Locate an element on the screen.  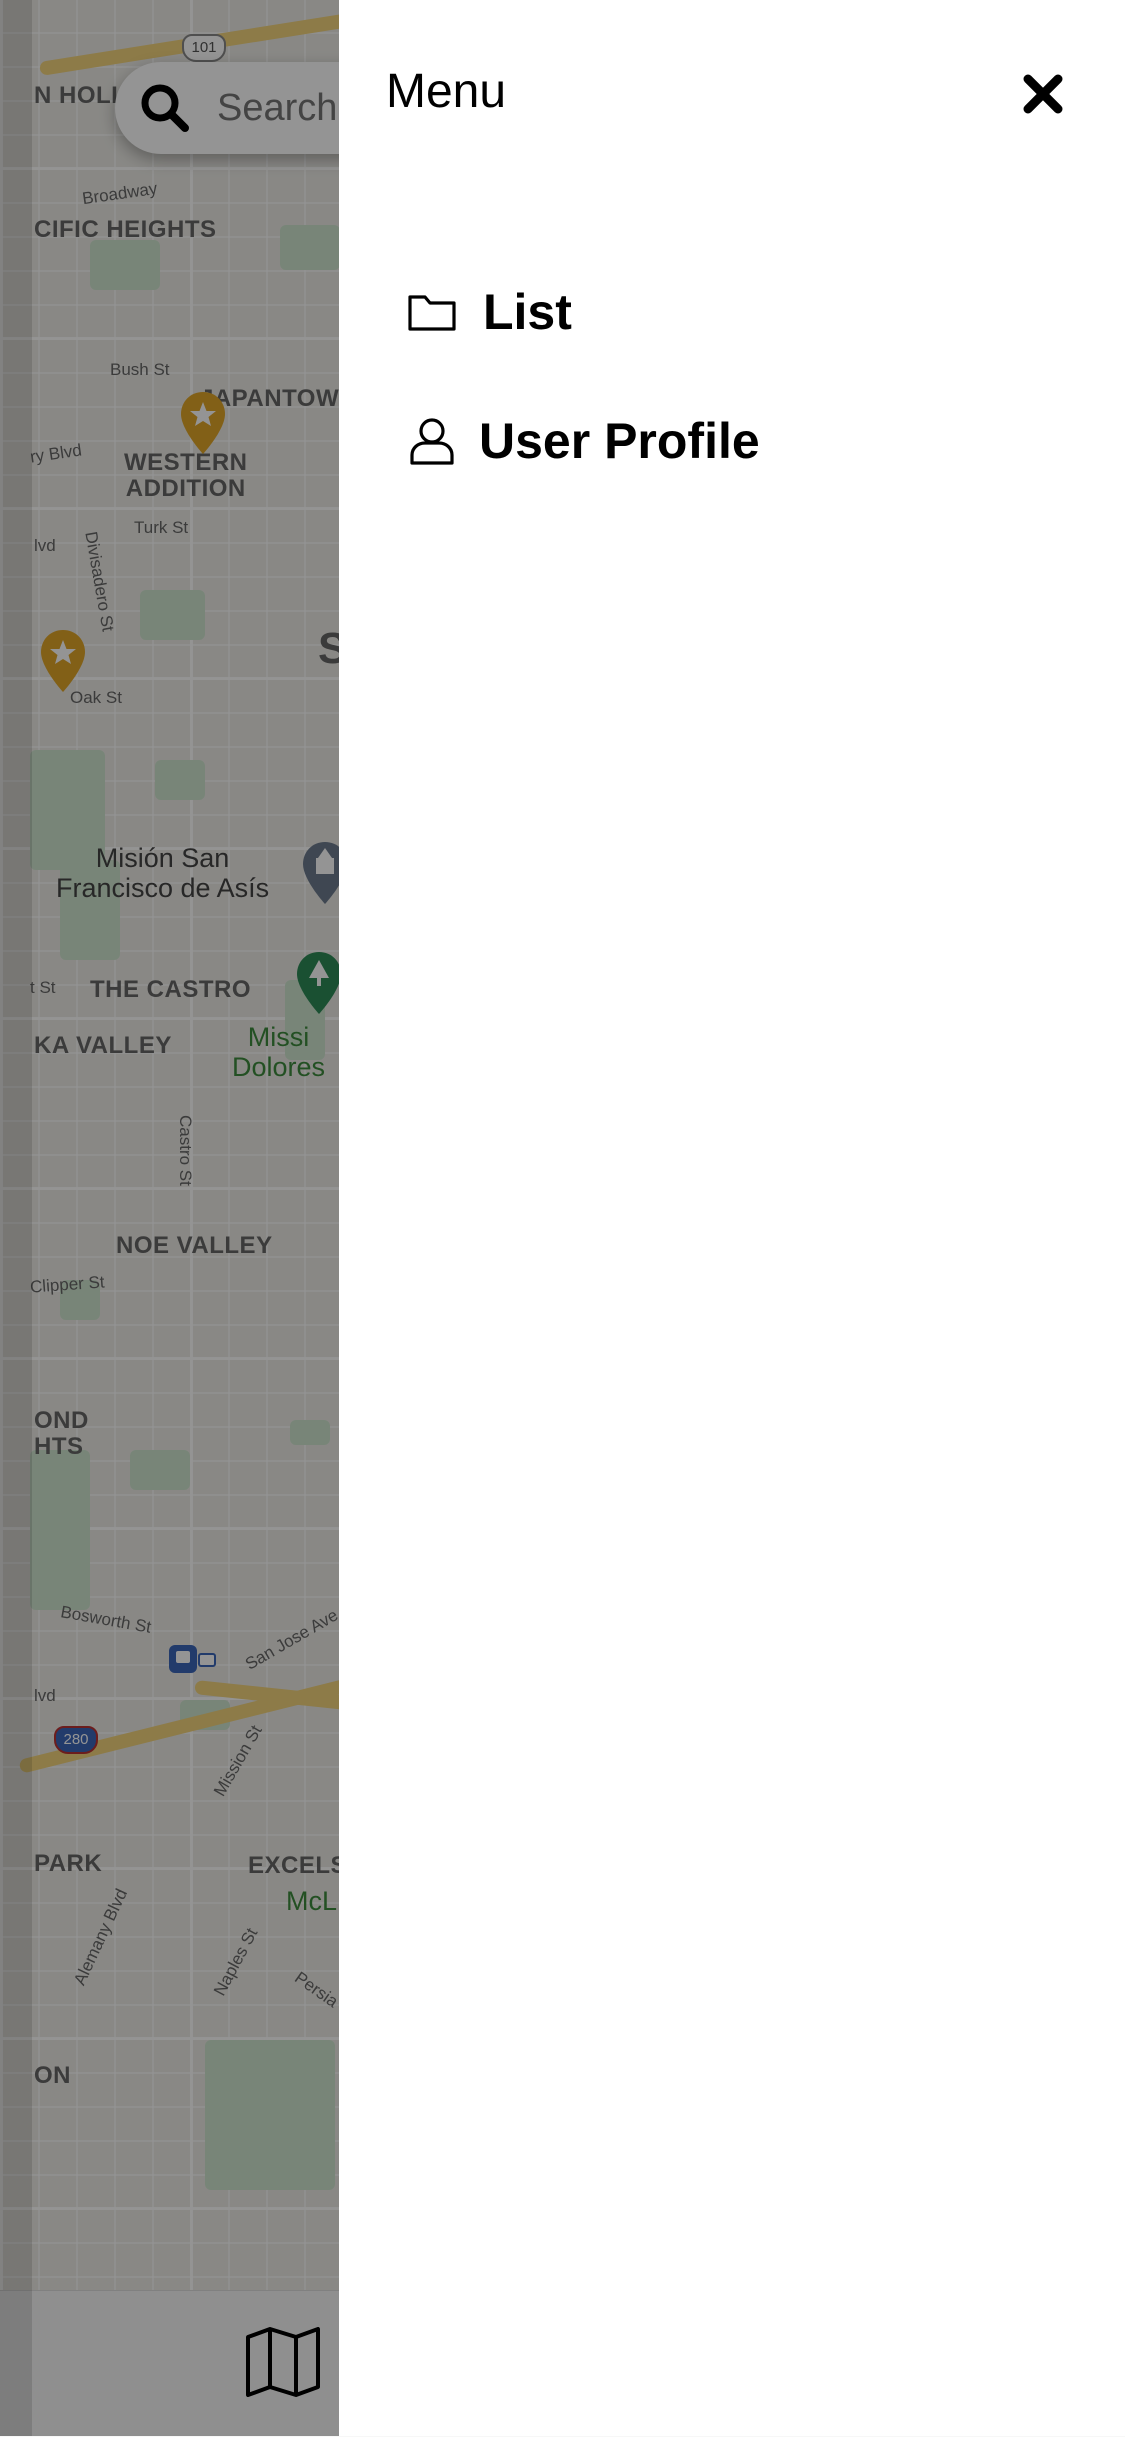
close-icon is located at coordinates (1043, 94).